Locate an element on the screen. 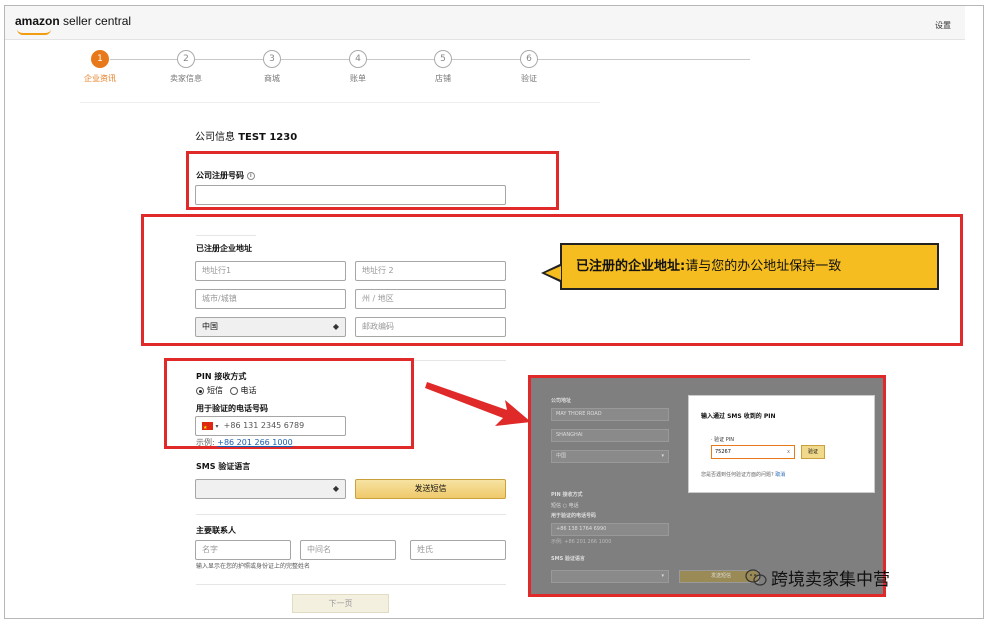 This screenshot has width=990, height=624. settings-link: 设置 is located at coordinates (943, 25).